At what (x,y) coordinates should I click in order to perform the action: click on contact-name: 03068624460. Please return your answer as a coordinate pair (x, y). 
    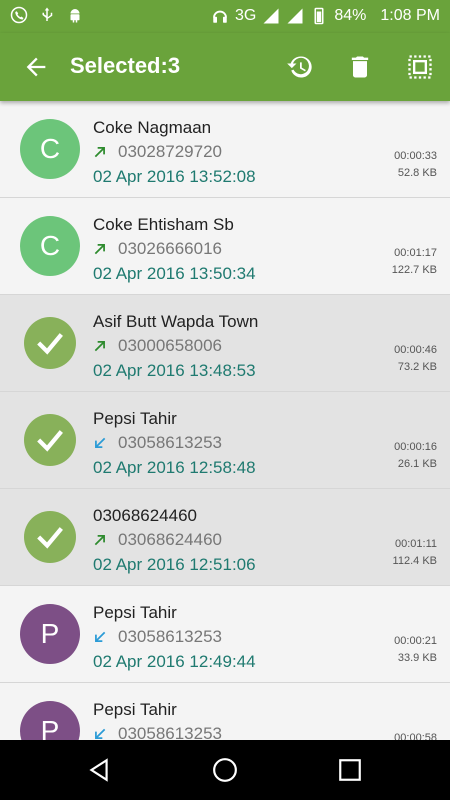
    Looking at the image, I should click on (145, 515).